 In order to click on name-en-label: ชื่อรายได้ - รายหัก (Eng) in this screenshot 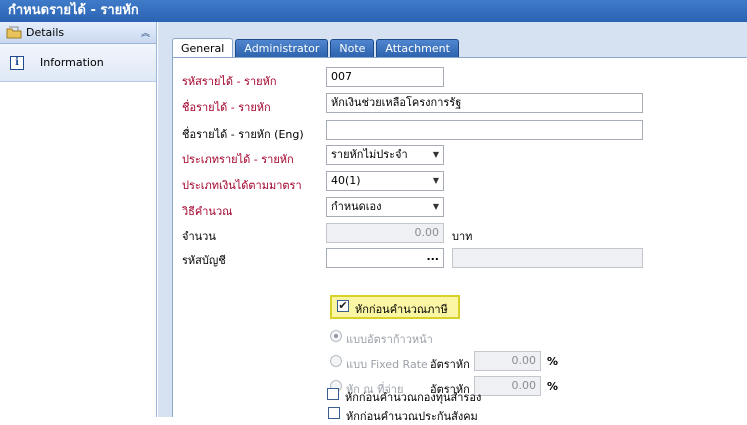, I will do `click(243, 134)`.